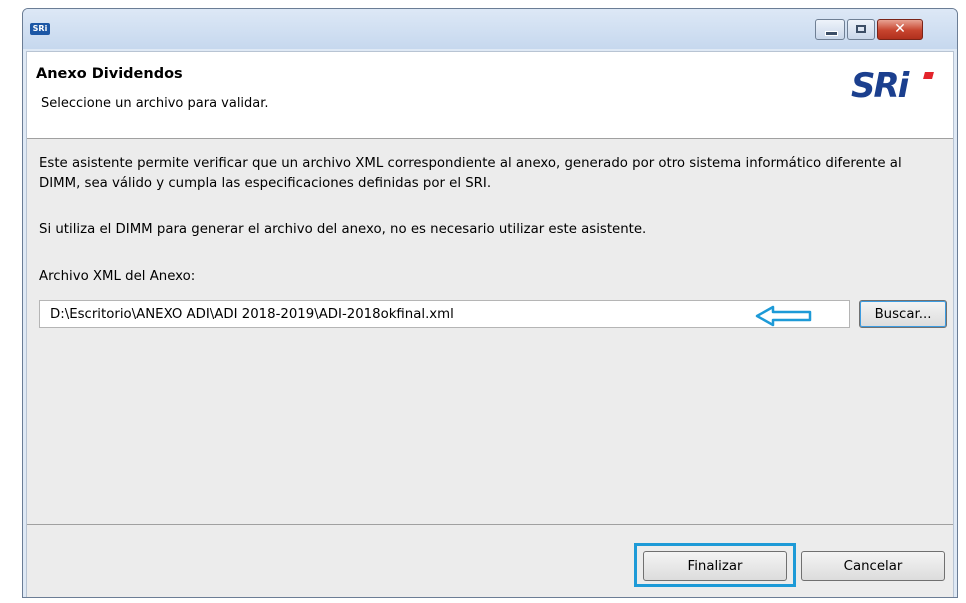  What do you see at coordinates (155, 103) in the screenshot?
I see `page-subtitle: Seleccione un archivo para validar.` at bounding box center [155, 103].